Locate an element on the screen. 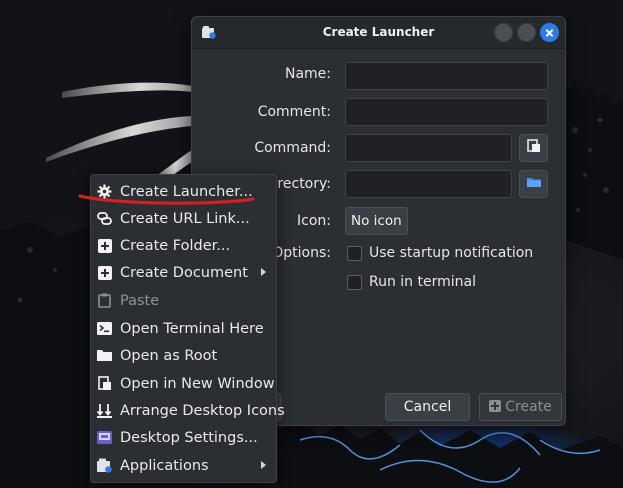 Image resolution: width=623 pixels, height=488 pixels. clipboard-icon is located at coordinates (104, 300).